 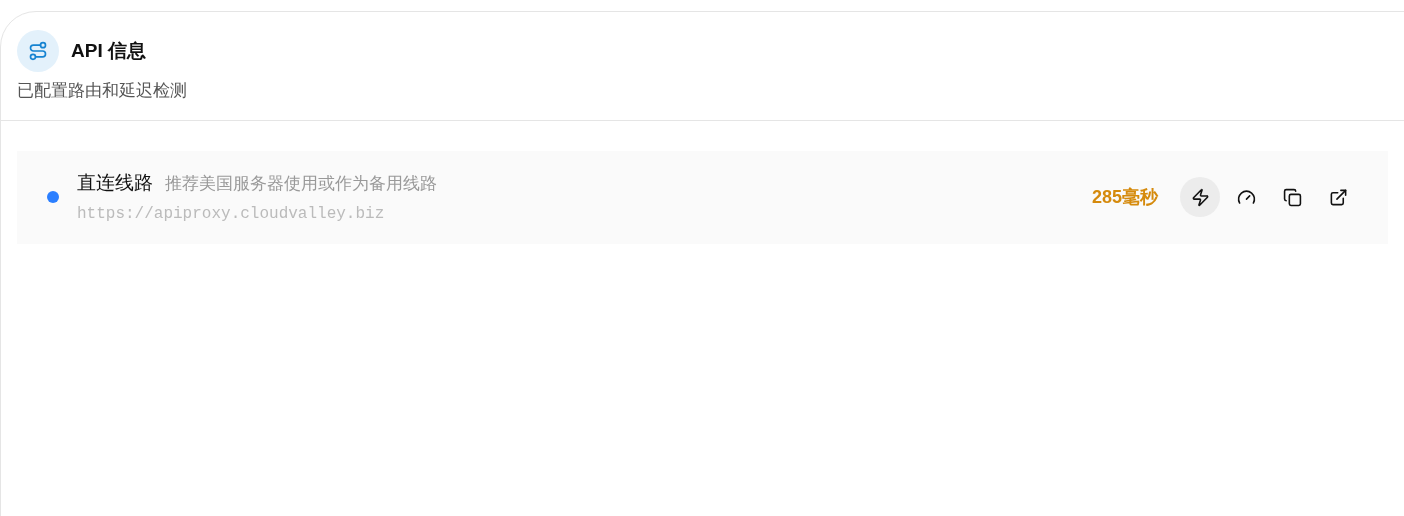 I want to click on action-button, so click(x=1200, y=197).